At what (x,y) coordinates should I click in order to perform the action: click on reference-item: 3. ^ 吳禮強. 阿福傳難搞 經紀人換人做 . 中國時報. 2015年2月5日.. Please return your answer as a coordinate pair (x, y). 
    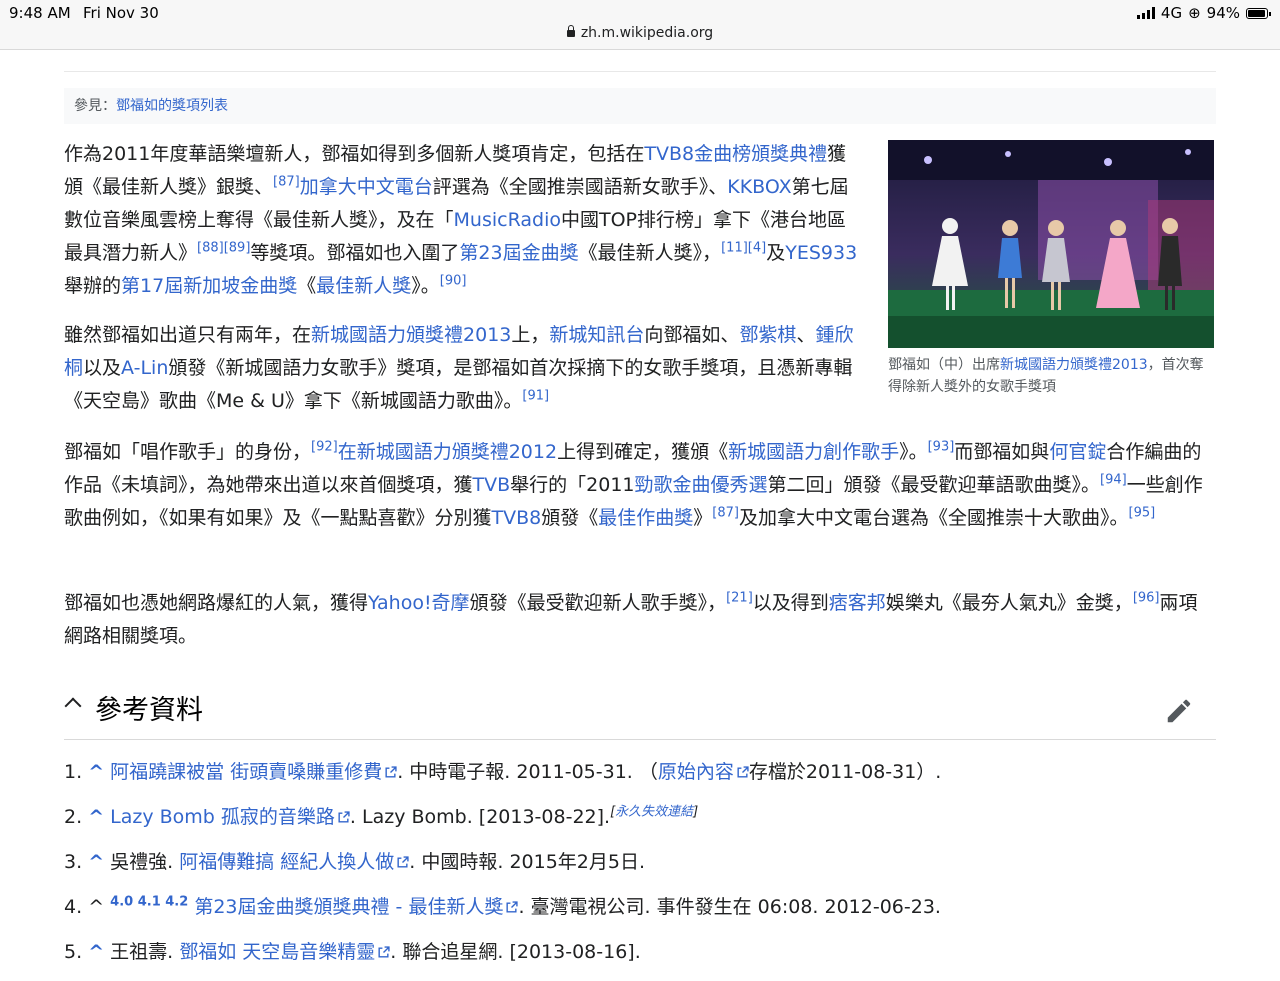
    Looking at the image, I should click on (640, 868).